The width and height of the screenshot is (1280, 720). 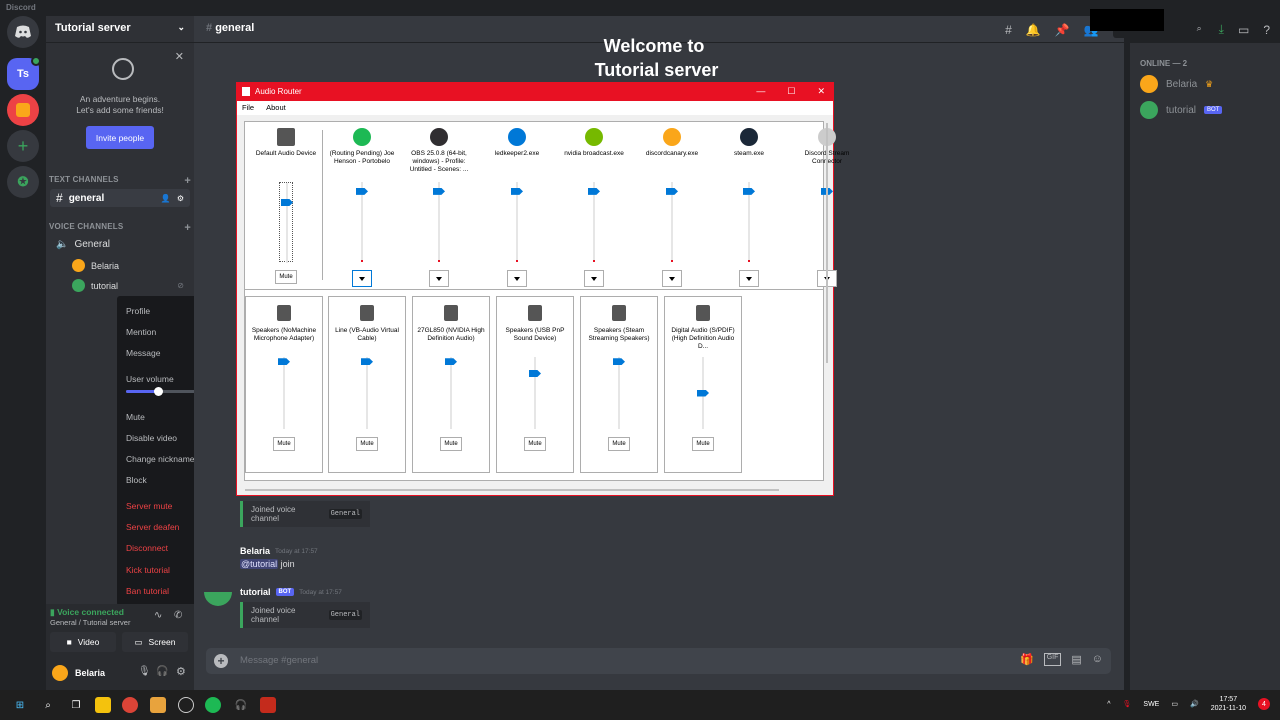 I want to click on clock: 17:57 2021-11-10, so click(x=1228, y=704).